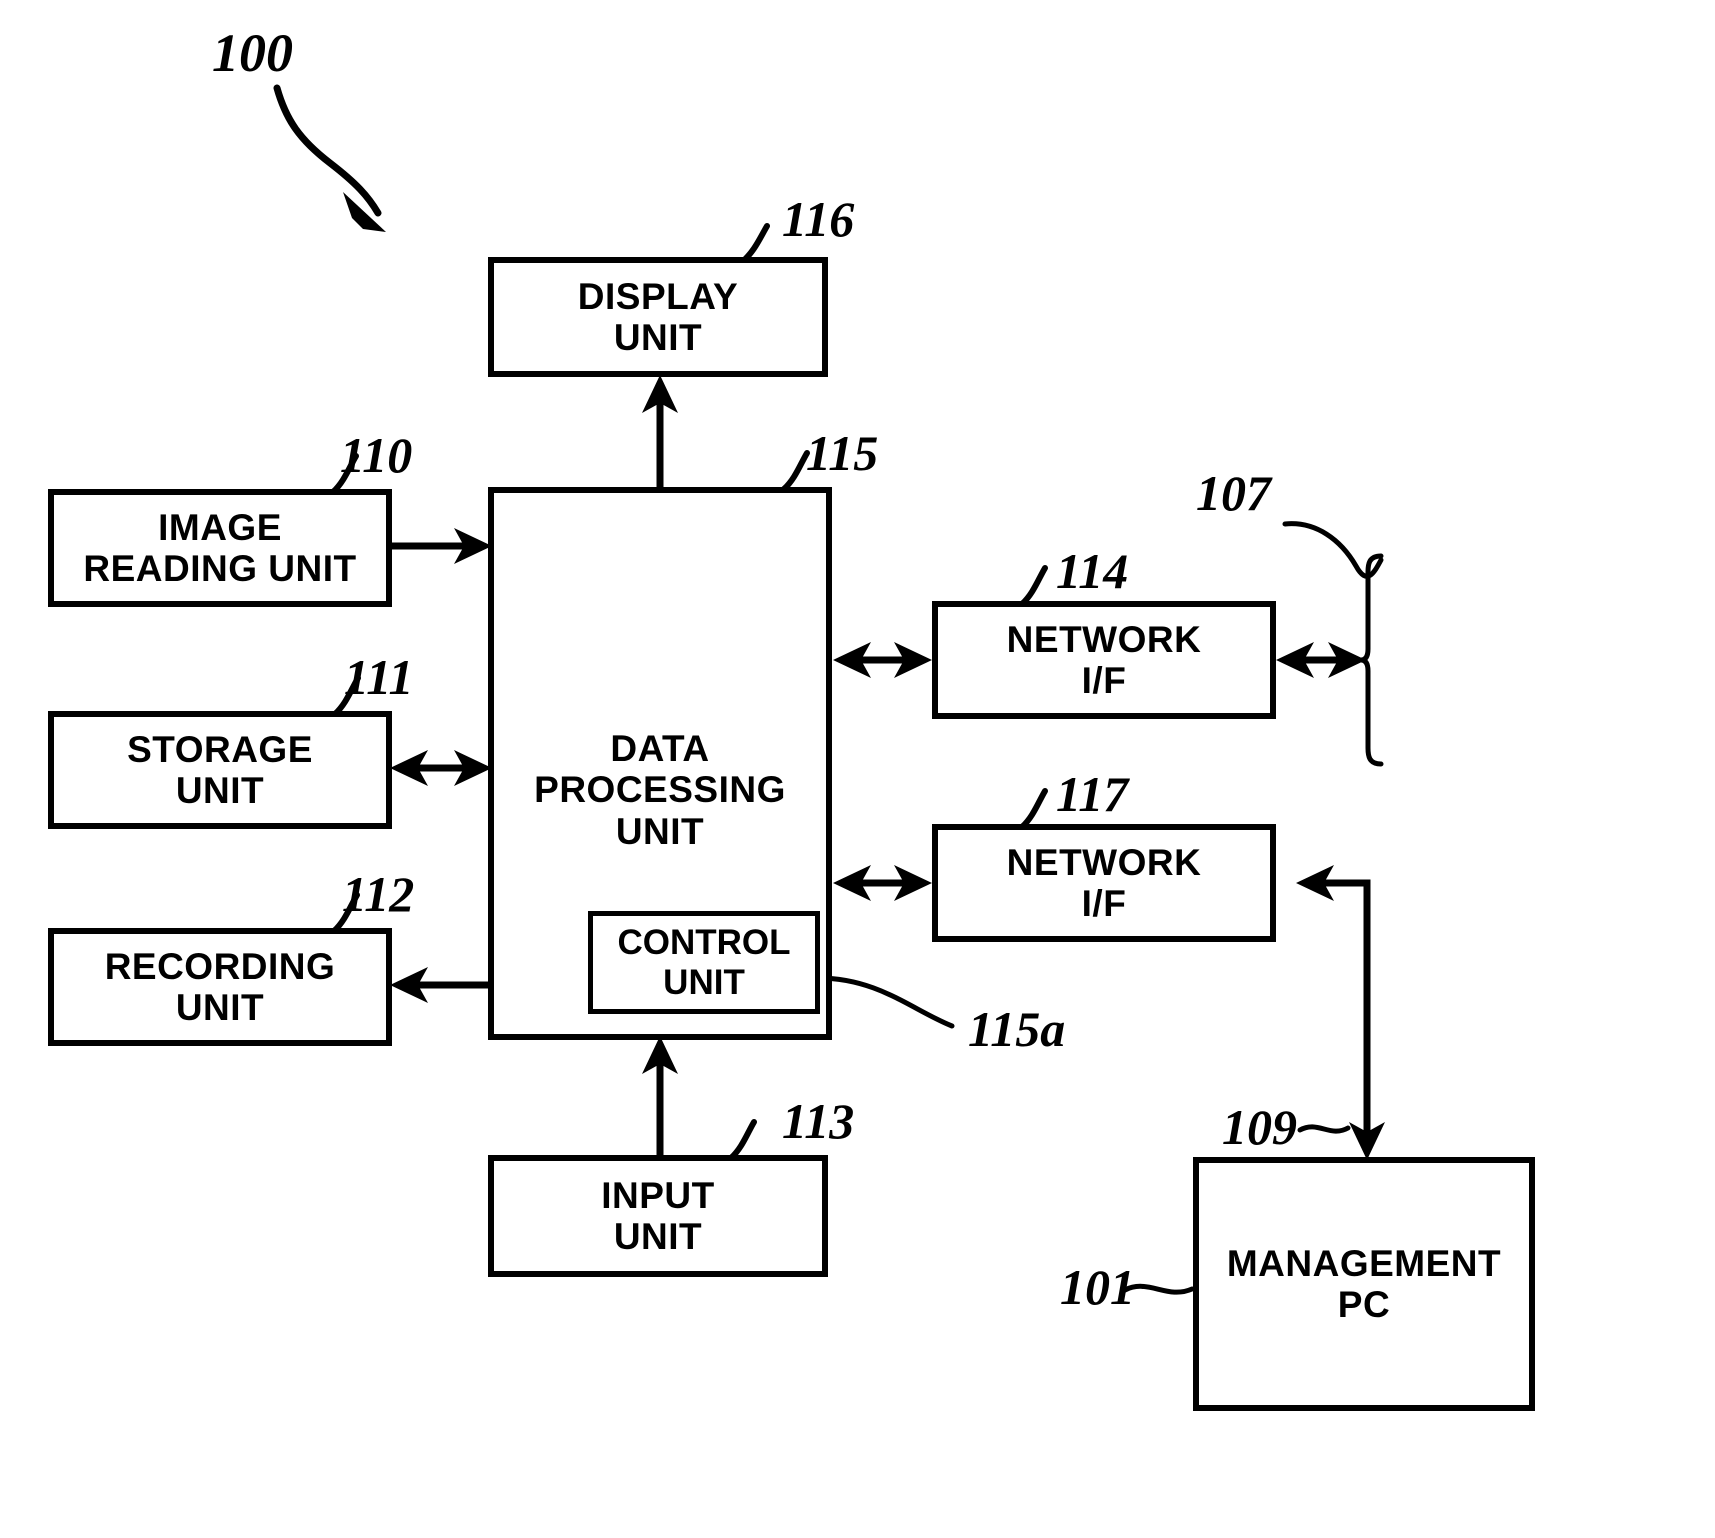  What do you see at coordinates (441, 768) in the screenshot?
I see `arrow-storage-dpu` at bounding box center [441, 768].